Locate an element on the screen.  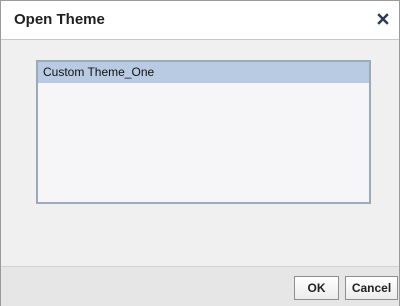
ok-button: OK is located at coordinates (316, 288).